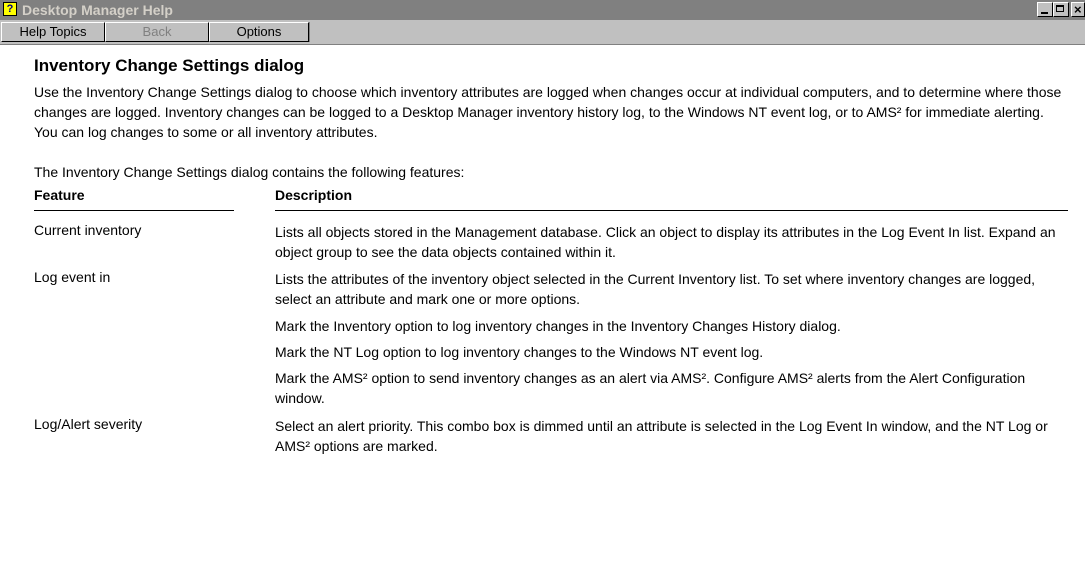  I want to click on toolbar-spacer, so click(696, 32).